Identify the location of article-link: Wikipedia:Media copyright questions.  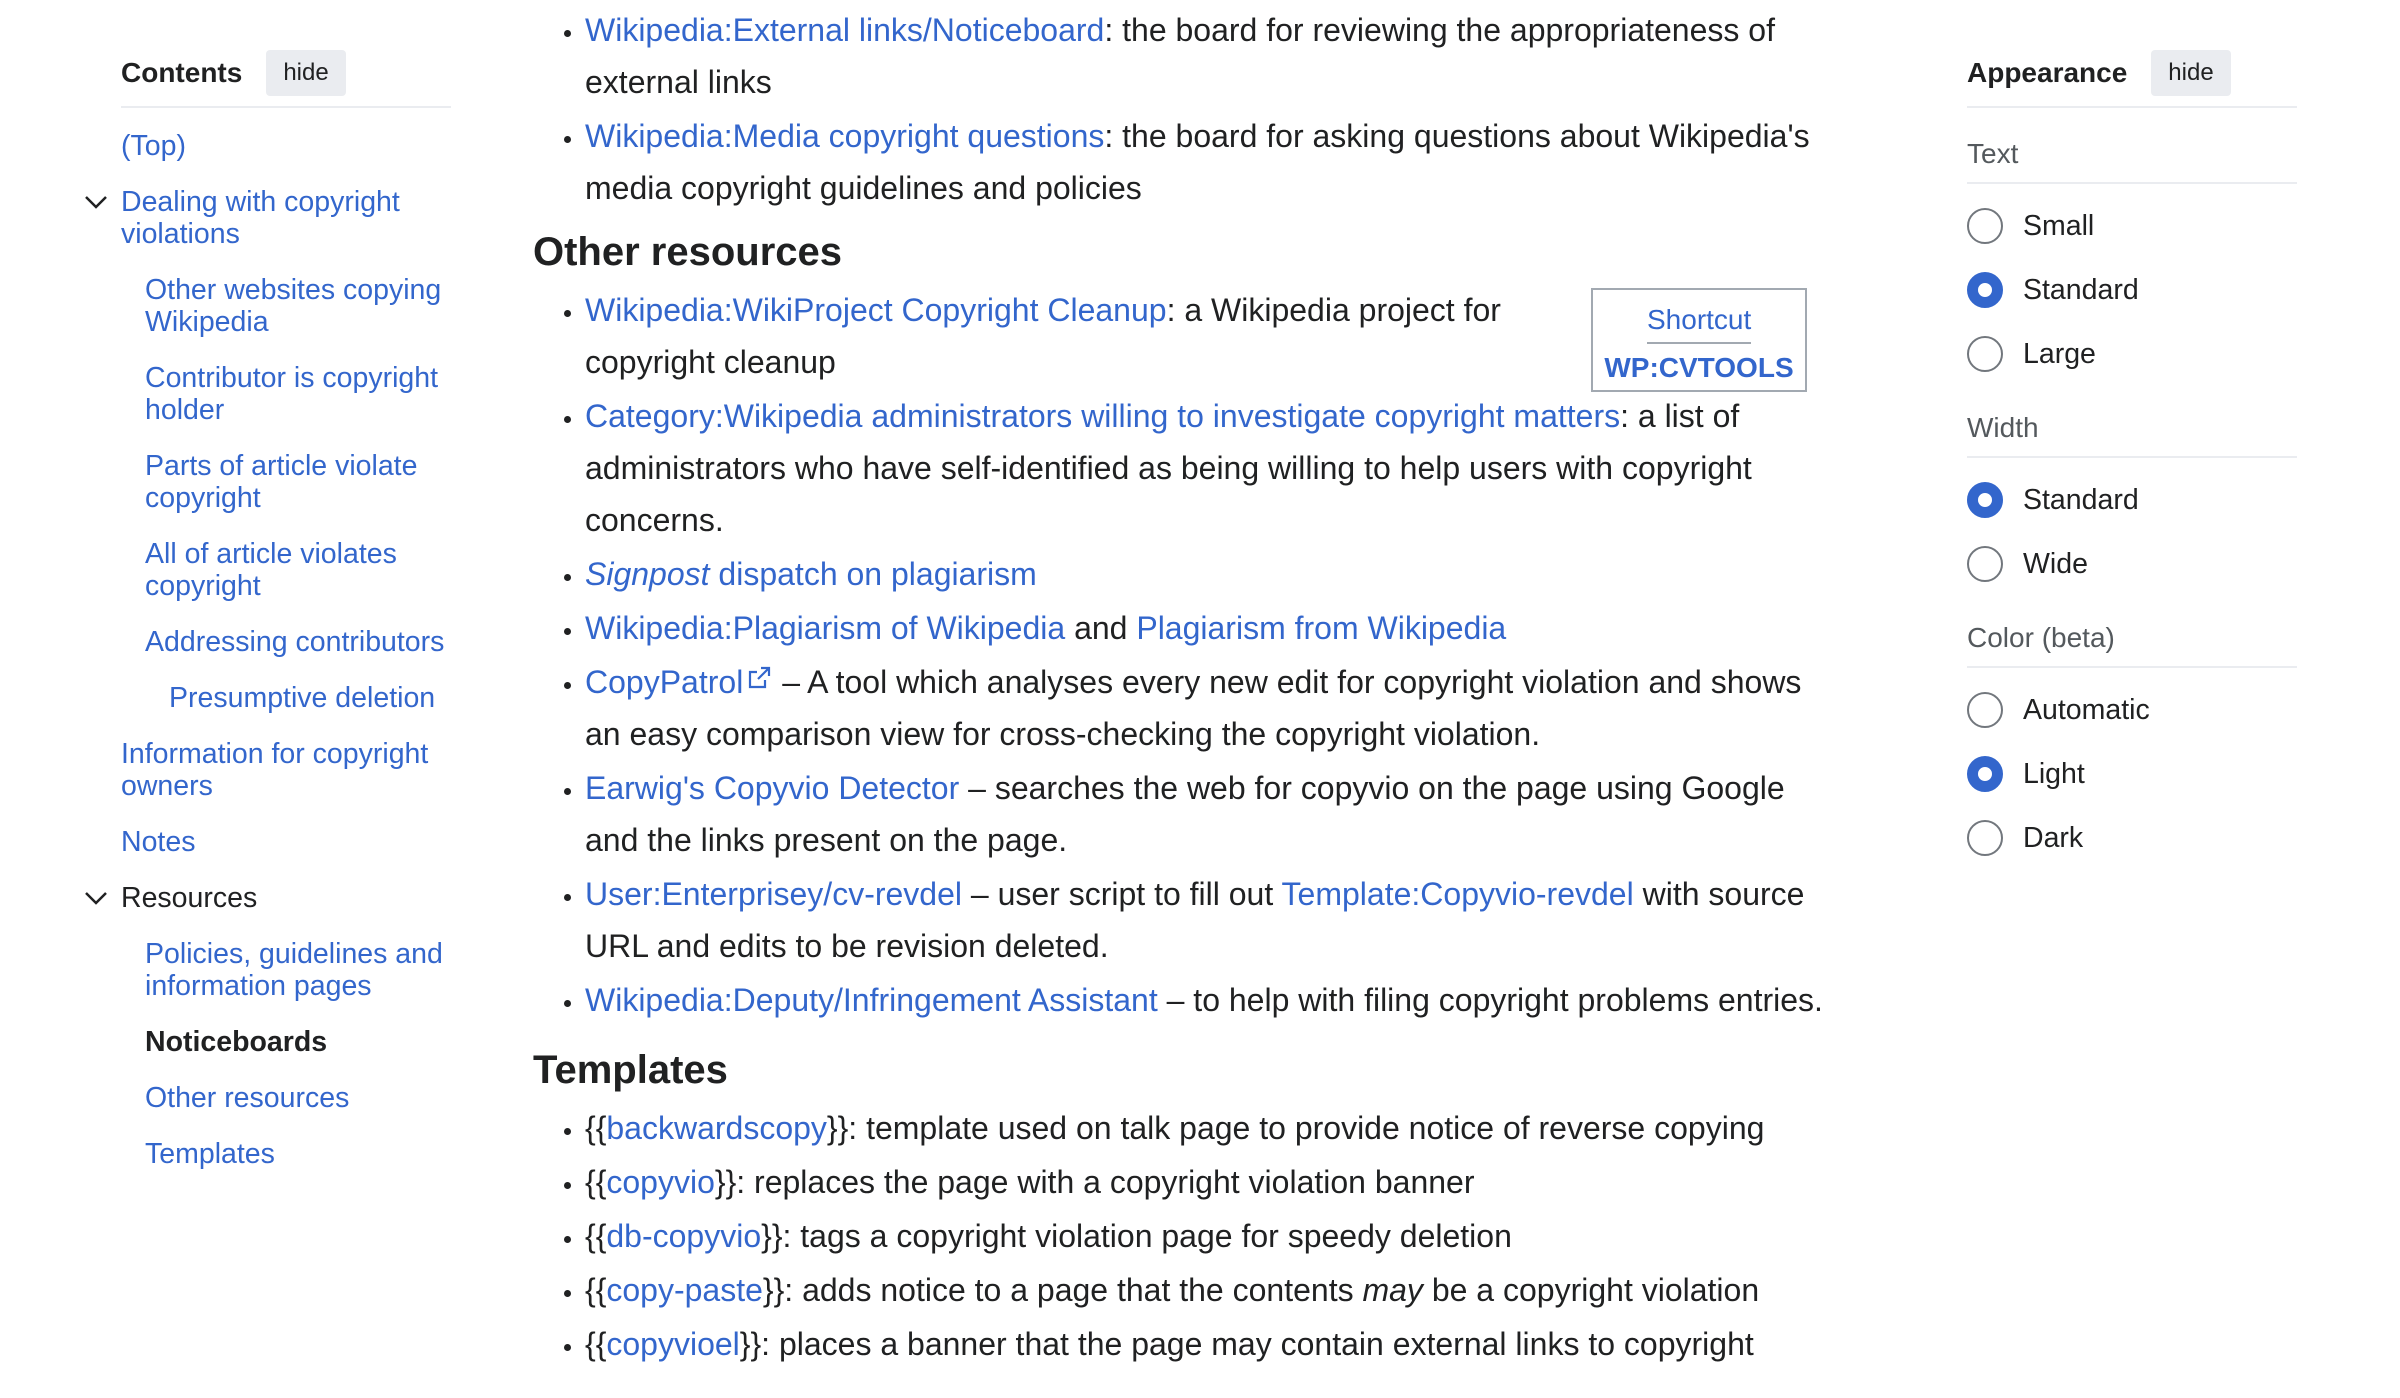
(844, 136).